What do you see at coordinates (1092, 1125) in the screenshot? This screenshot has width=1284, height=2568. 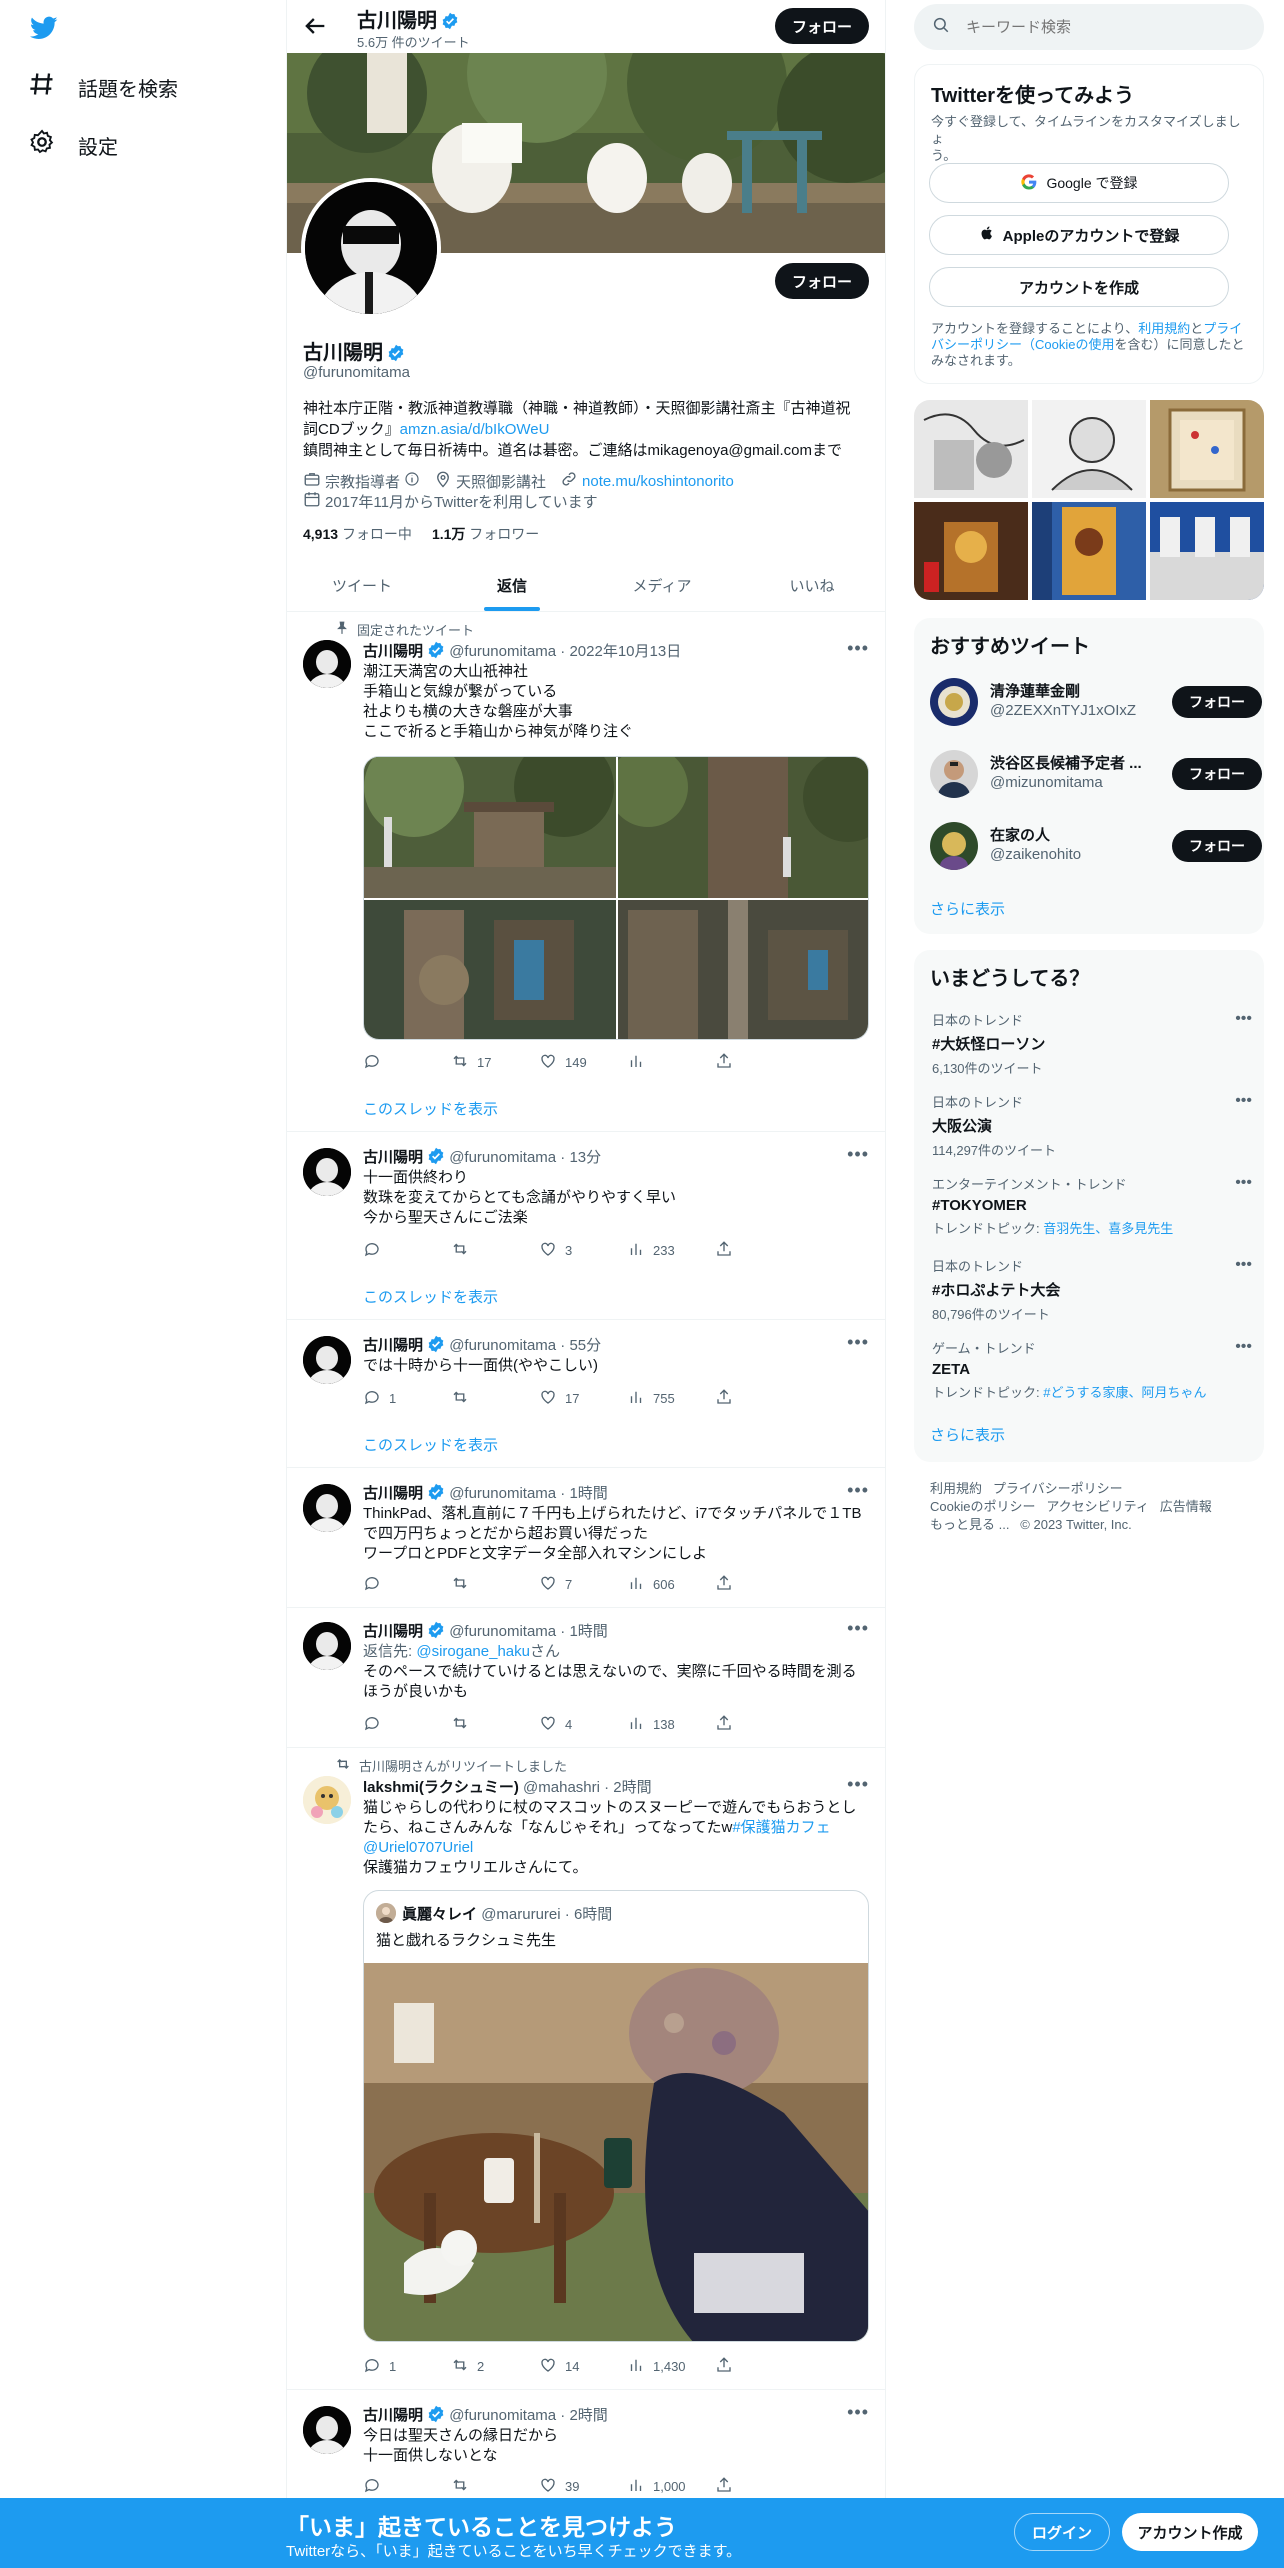 I see `trend-item: 日本のトレンド 大阪公演 114,297件のツイート •••` at bounding box center [1092, 1125].